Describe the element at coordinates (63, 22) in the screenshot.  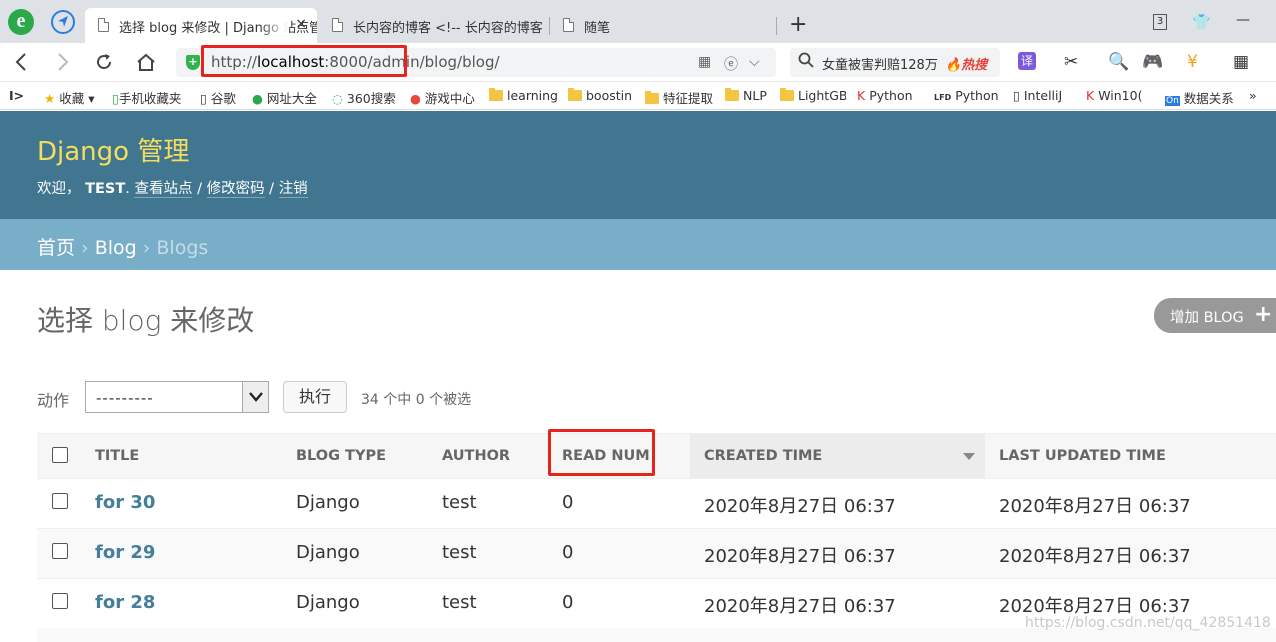
I see `compass-icon` at that location.